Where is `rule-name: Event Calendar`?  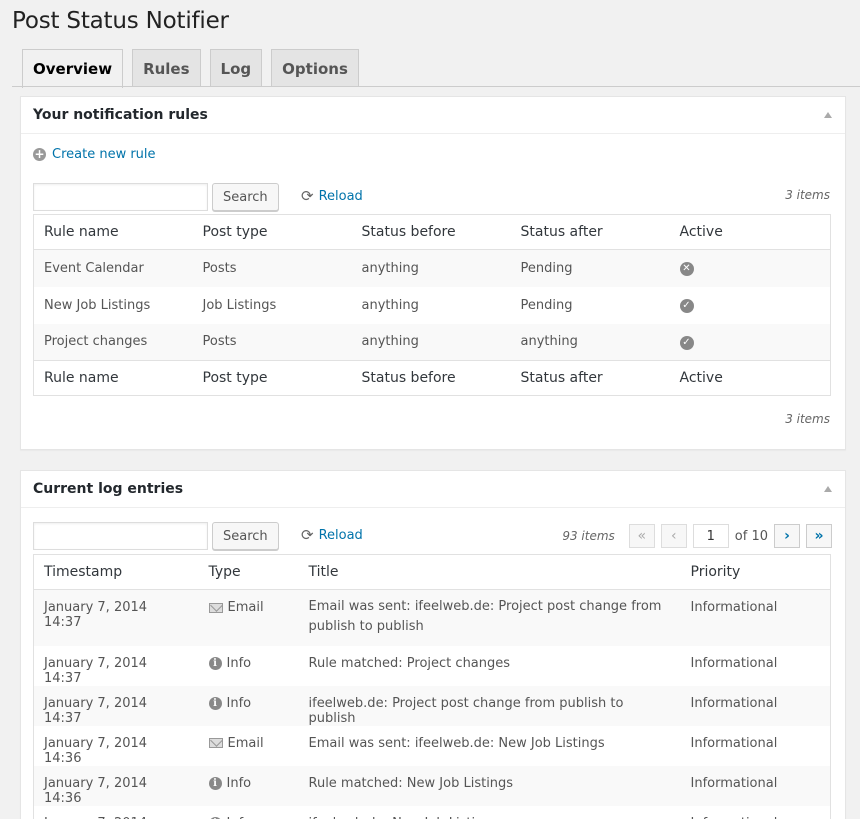 rule-name: Event Calendar is located at coordinates (113, 268).